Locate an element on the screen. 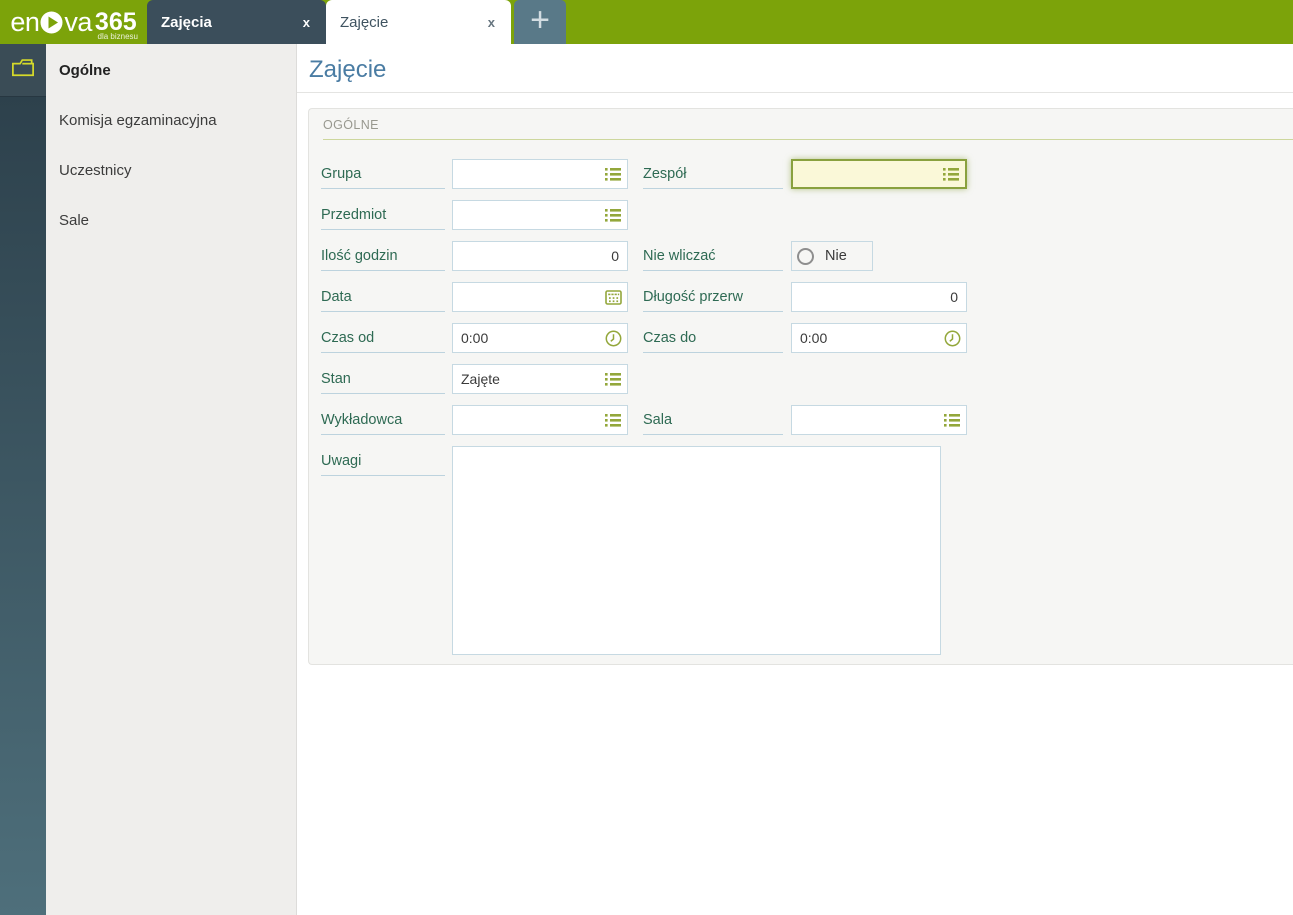 This screenshot has height=915, width=1293. czas-od-field is located at coordinates (540, 338).